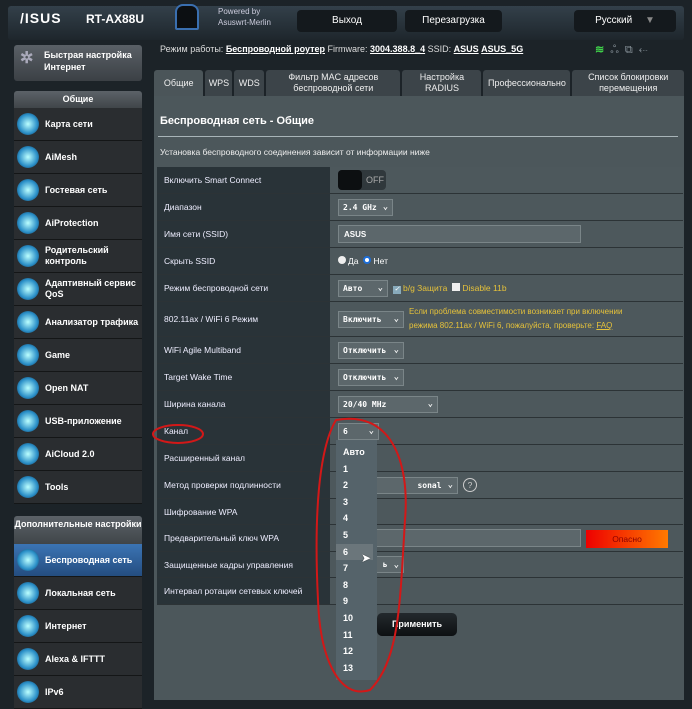 This screenshot has height=709, width=692. I want to click on row-wpa-encryption: Шифрование WPA, so click(420, 512).